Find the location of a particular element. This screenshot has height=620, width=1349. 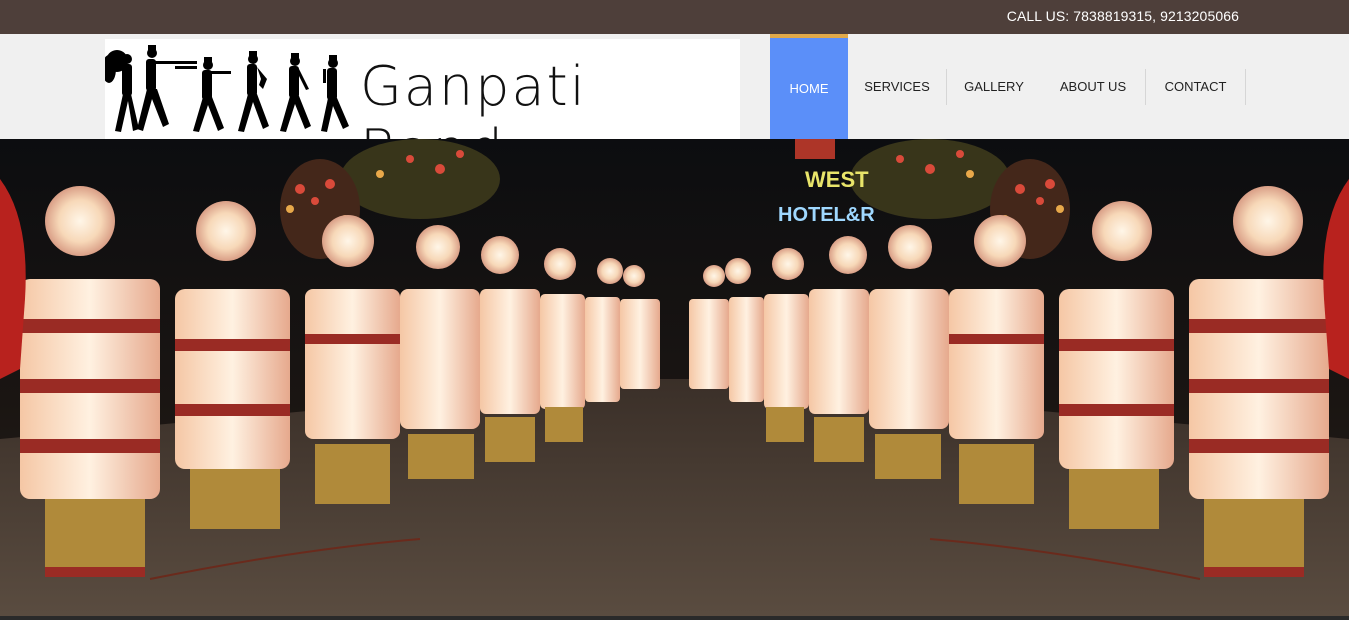

hero-bottom-edge is located at coordinates (674, 618).